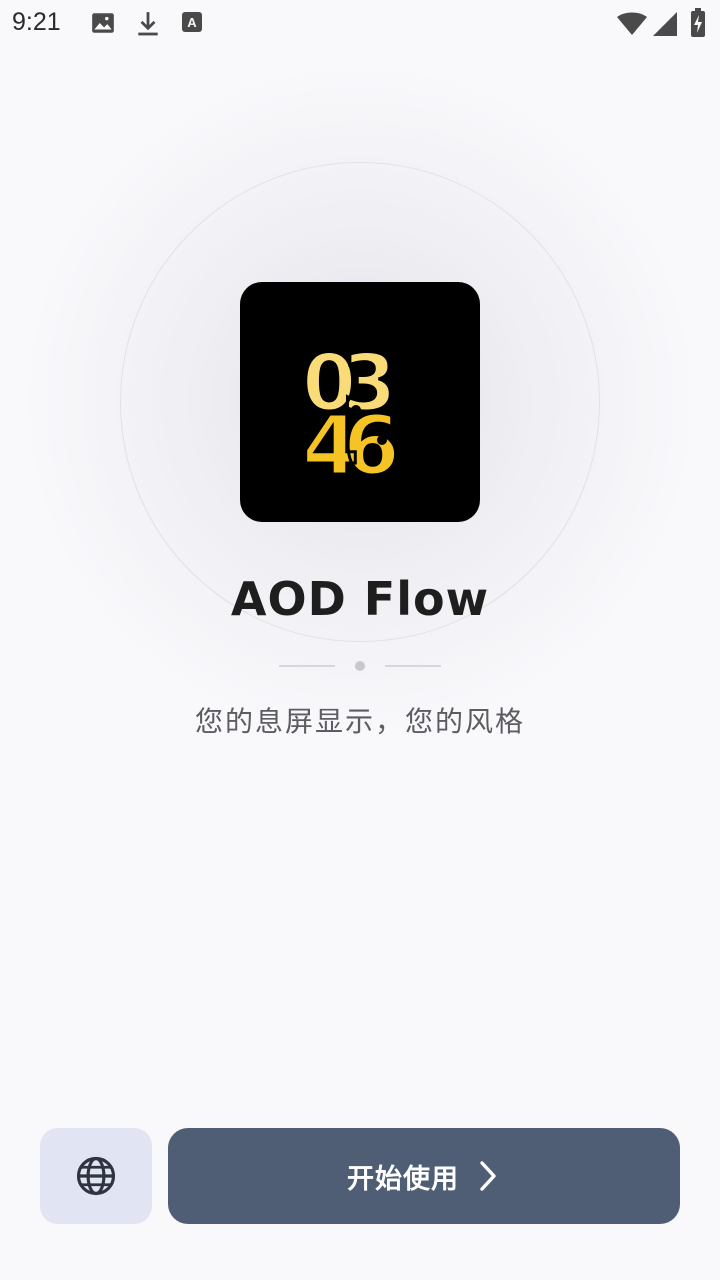 The height and width of the screenshot is (1280, 720). Describe the element at coordinates (632, 26) in the screenshot. I see `wifi-icon` at that location.